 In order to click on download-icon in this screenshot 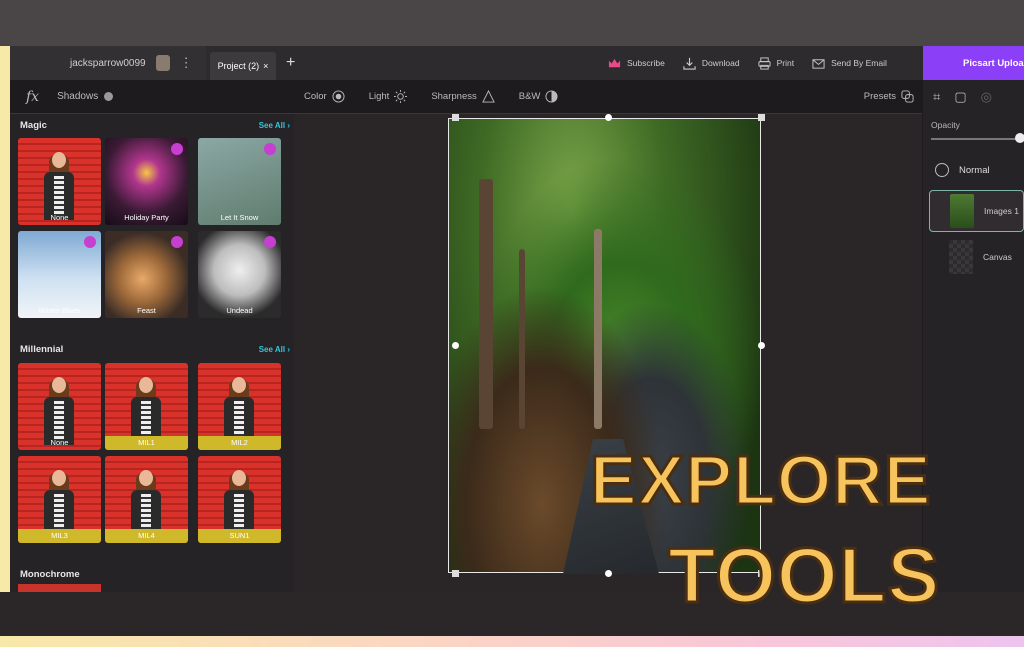, I will do `click(689, 63)`.